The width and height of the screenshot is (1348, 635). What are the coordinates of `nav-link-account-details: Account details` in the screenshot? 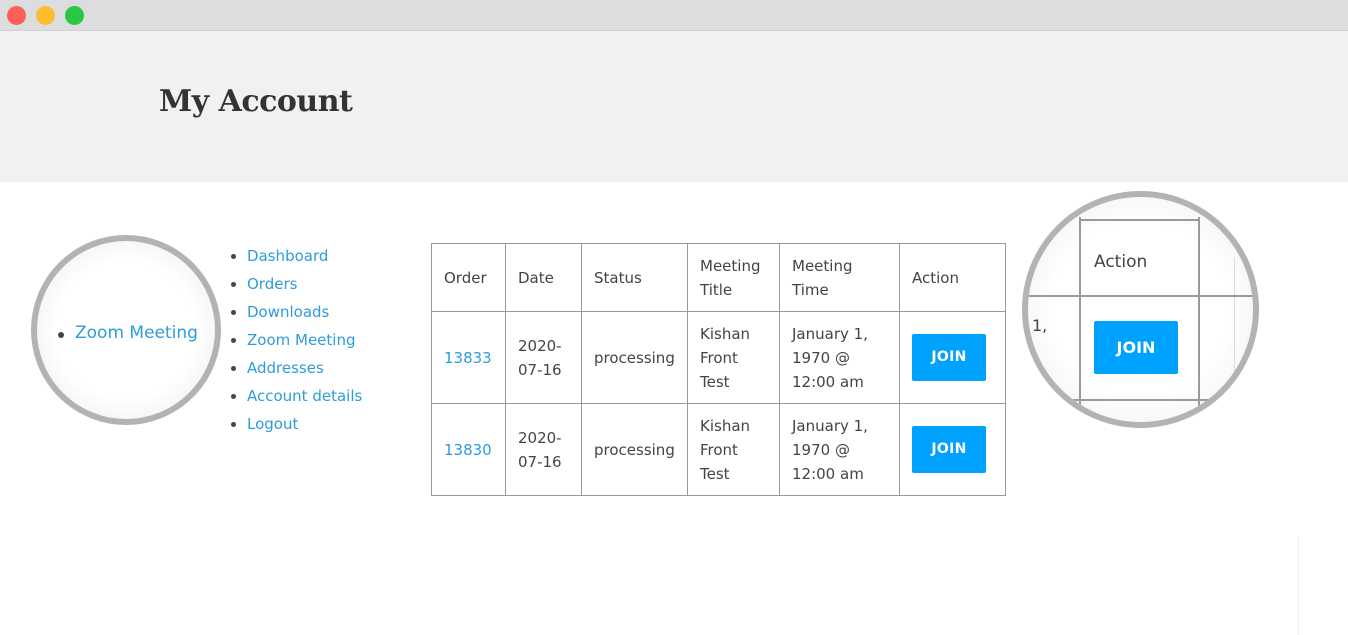 It's located at (304, 396).